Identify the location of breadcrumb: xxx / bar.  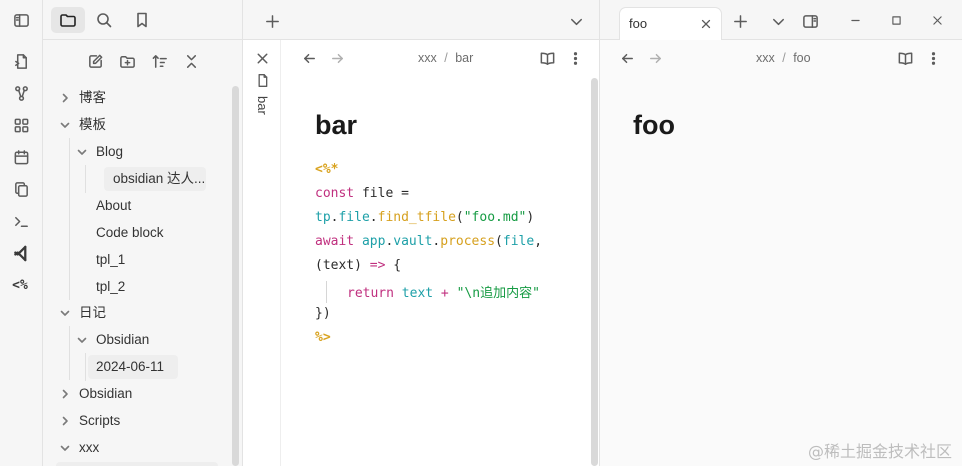
(445, 58).